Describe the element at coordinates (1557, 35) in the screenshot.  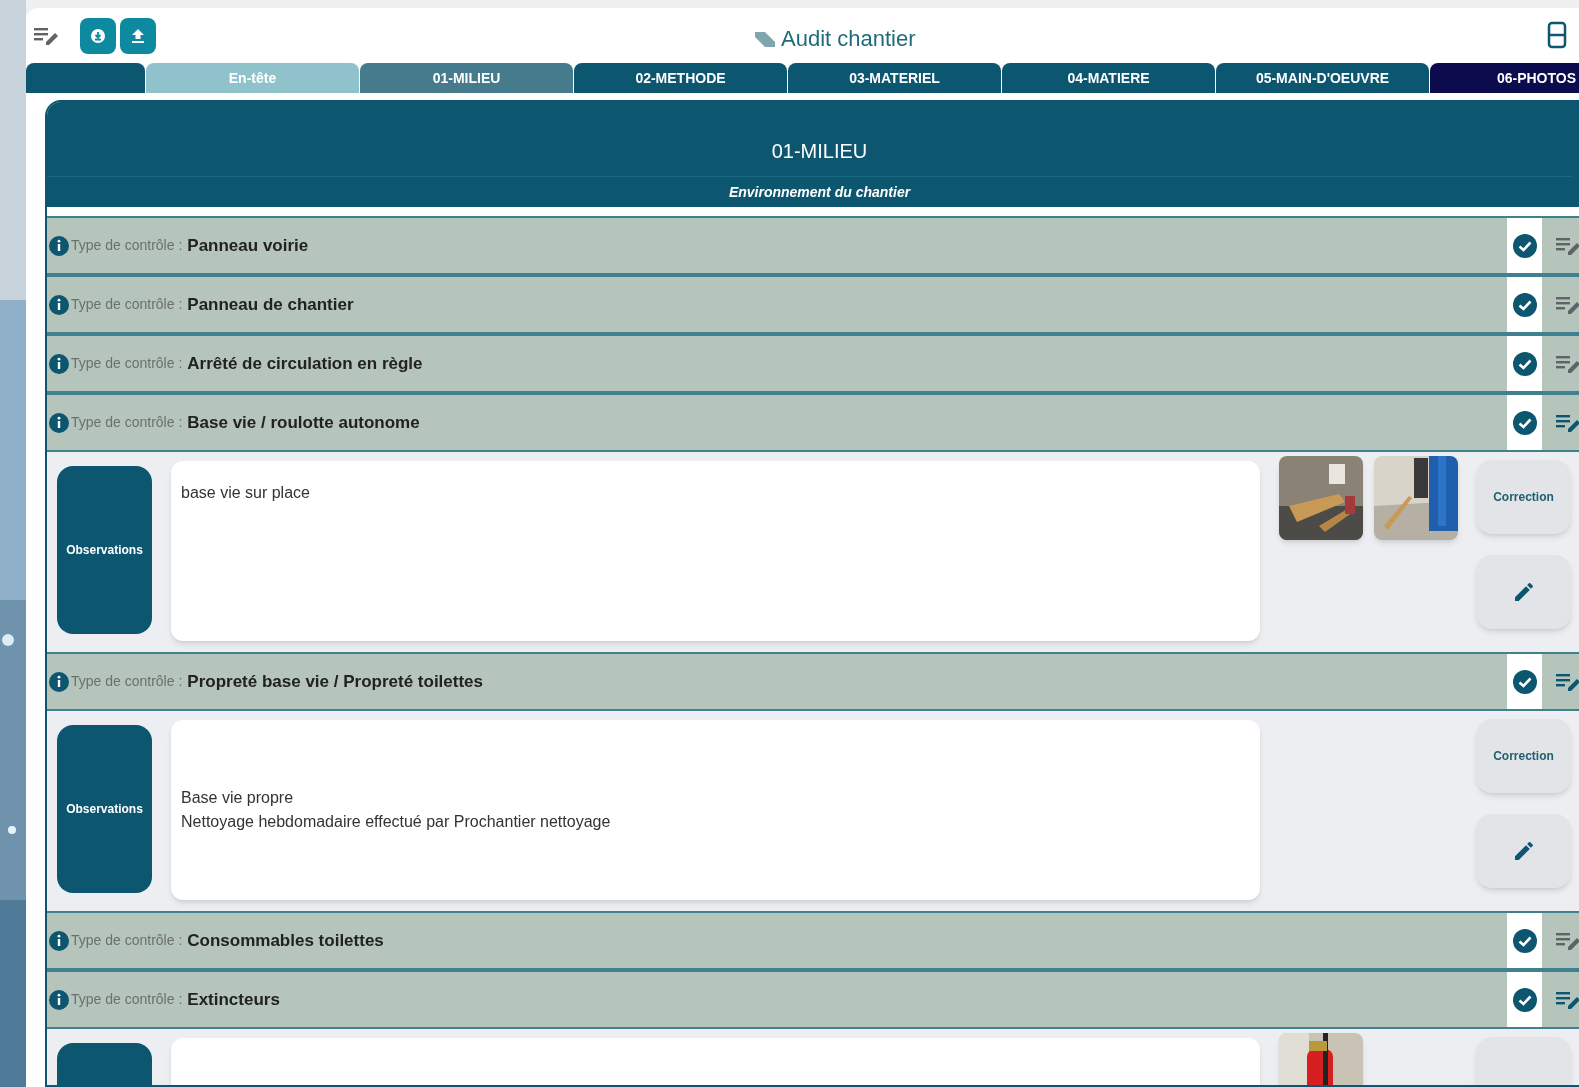
I see `layout-icon` at that location.